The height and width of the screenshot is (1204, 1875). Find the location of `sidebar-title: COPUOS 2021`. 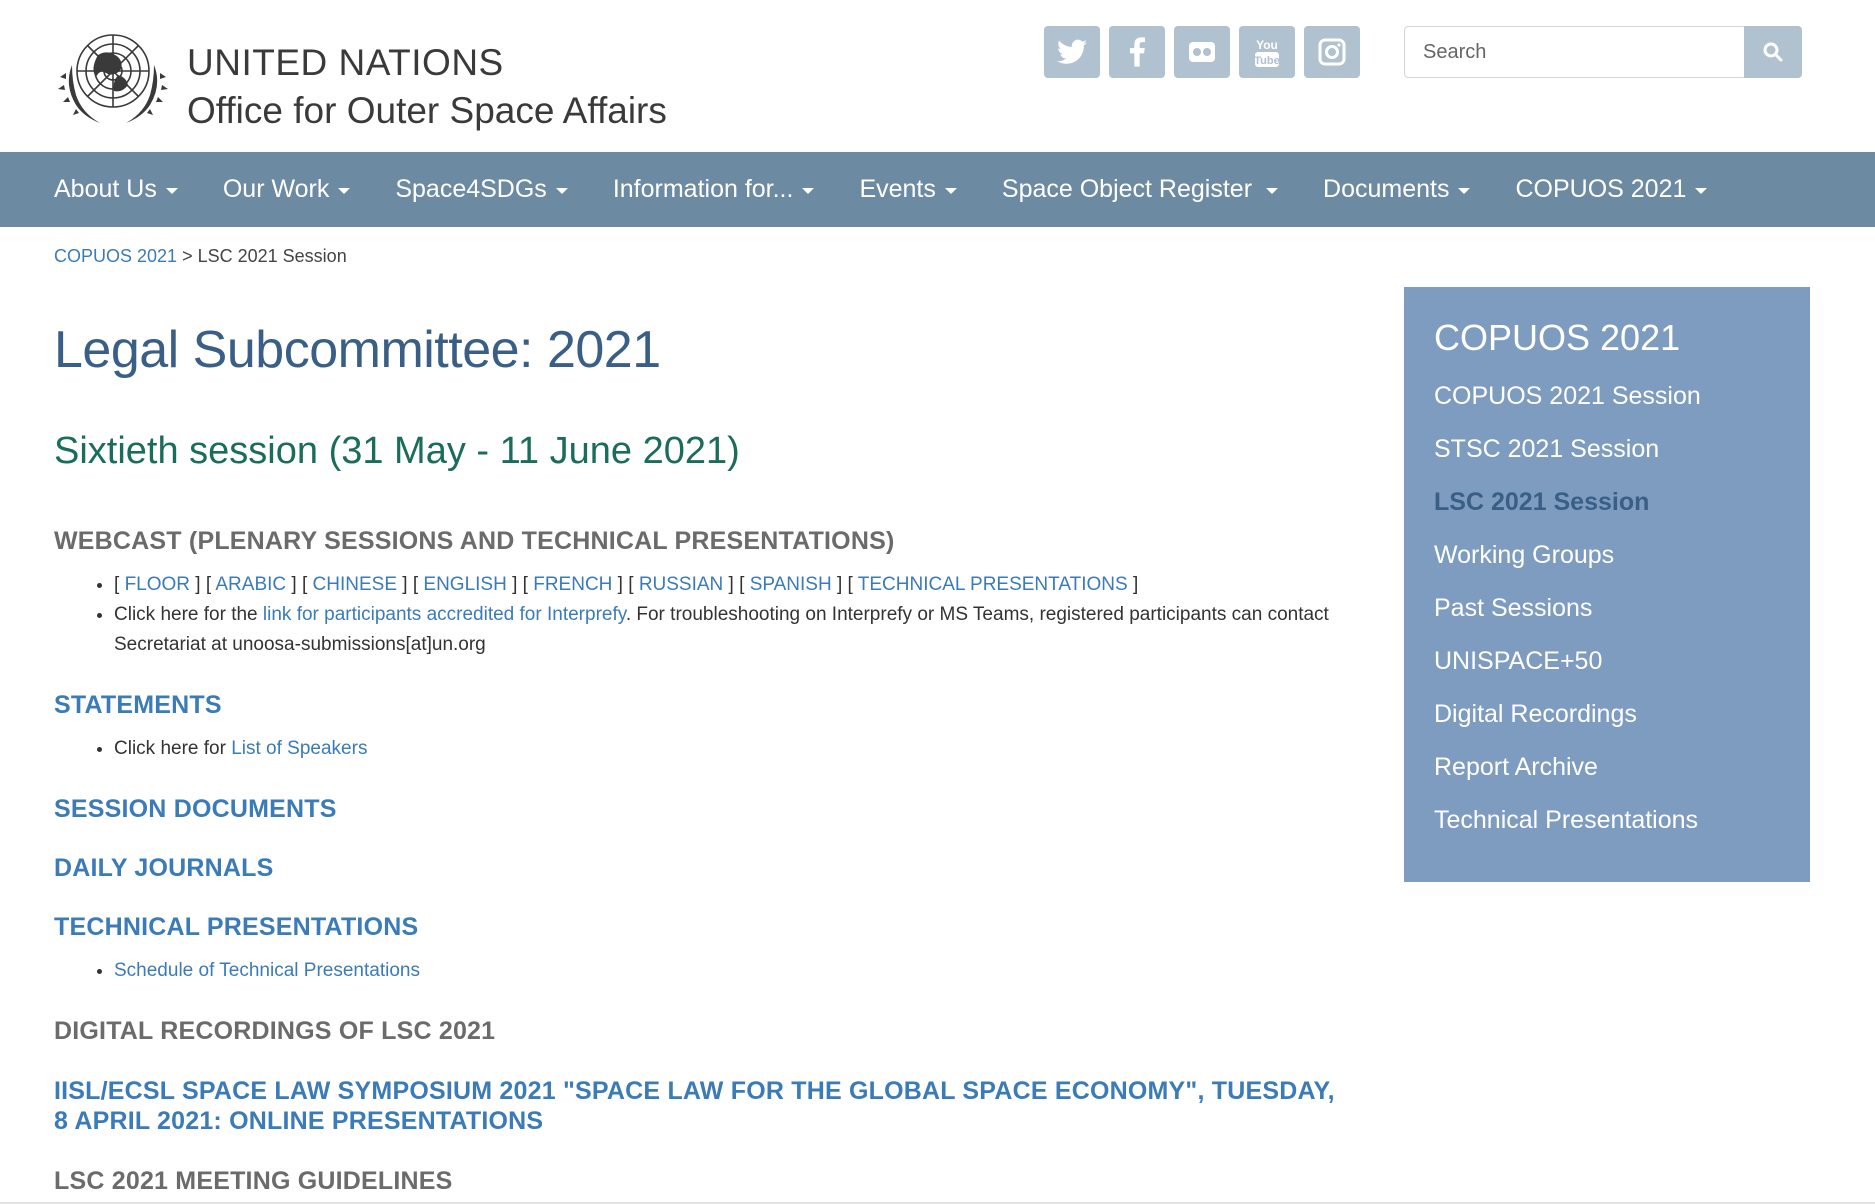

sidebar-title: COPUOS 2021 is located at coordinates (1557, 337).